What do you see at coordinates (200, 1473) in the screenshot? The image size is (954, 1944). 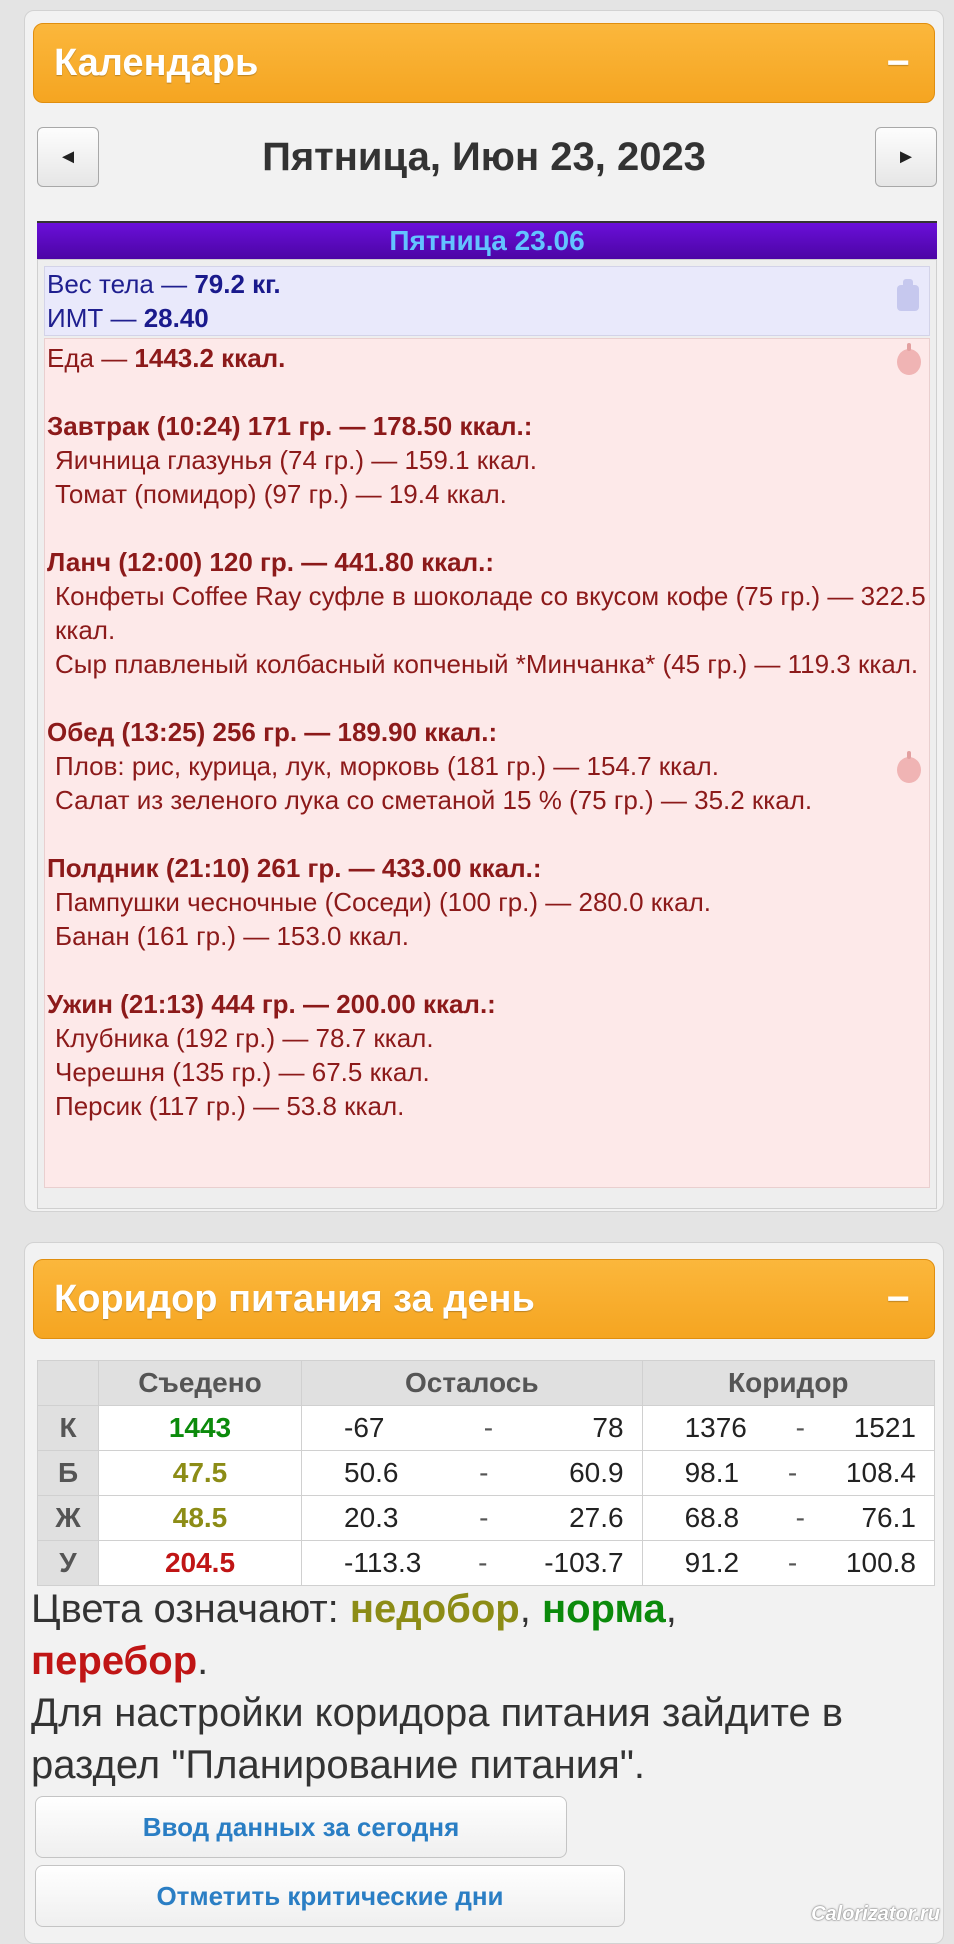 I see `eaten-value: 47.5` at bounding box center [200, 1473].